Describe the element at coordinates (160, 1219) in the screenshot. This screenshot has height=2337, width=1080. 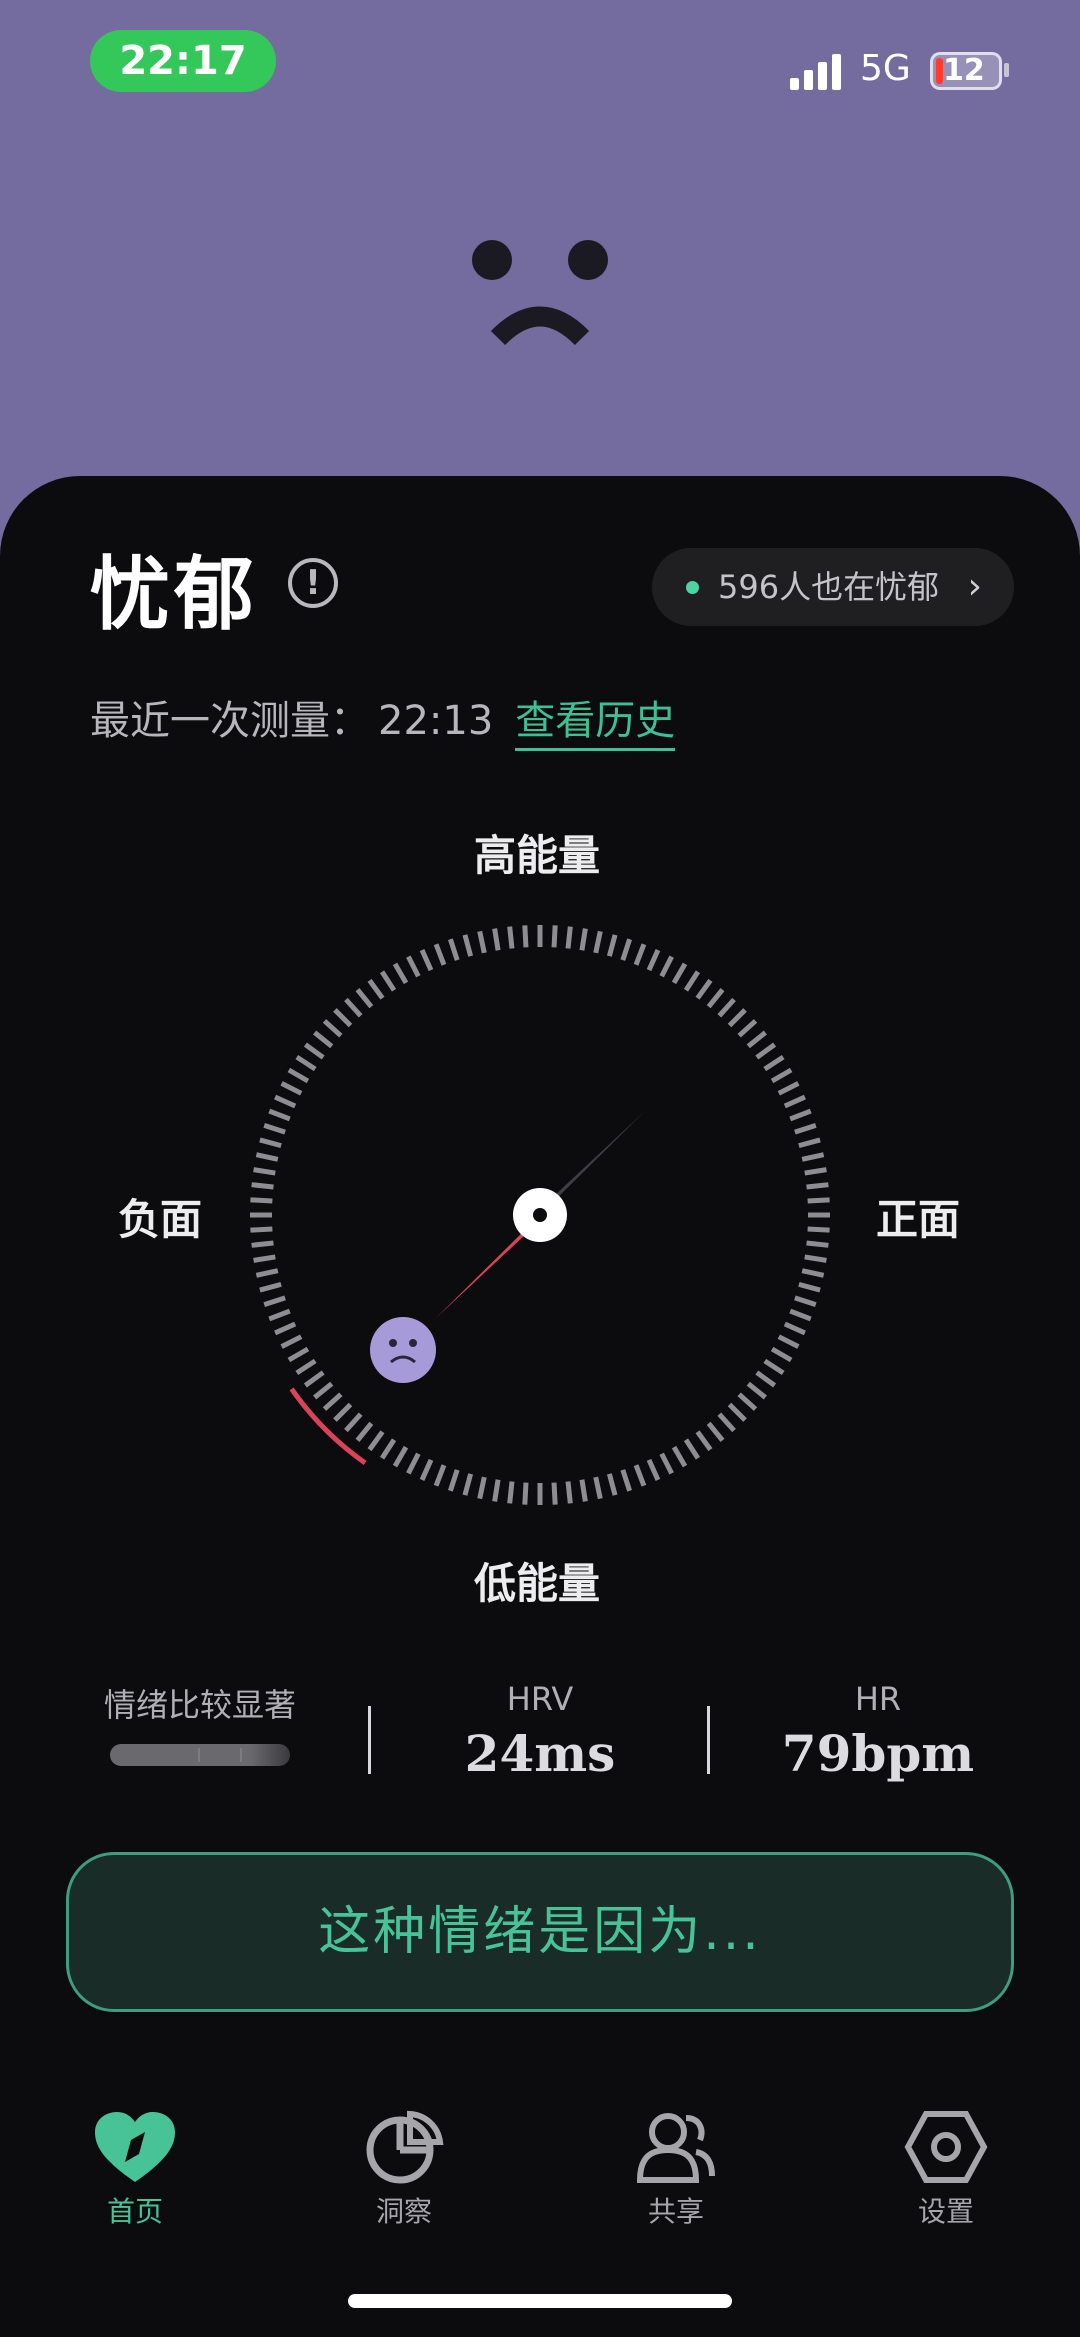
I see `label-negative: 负面` at that location.